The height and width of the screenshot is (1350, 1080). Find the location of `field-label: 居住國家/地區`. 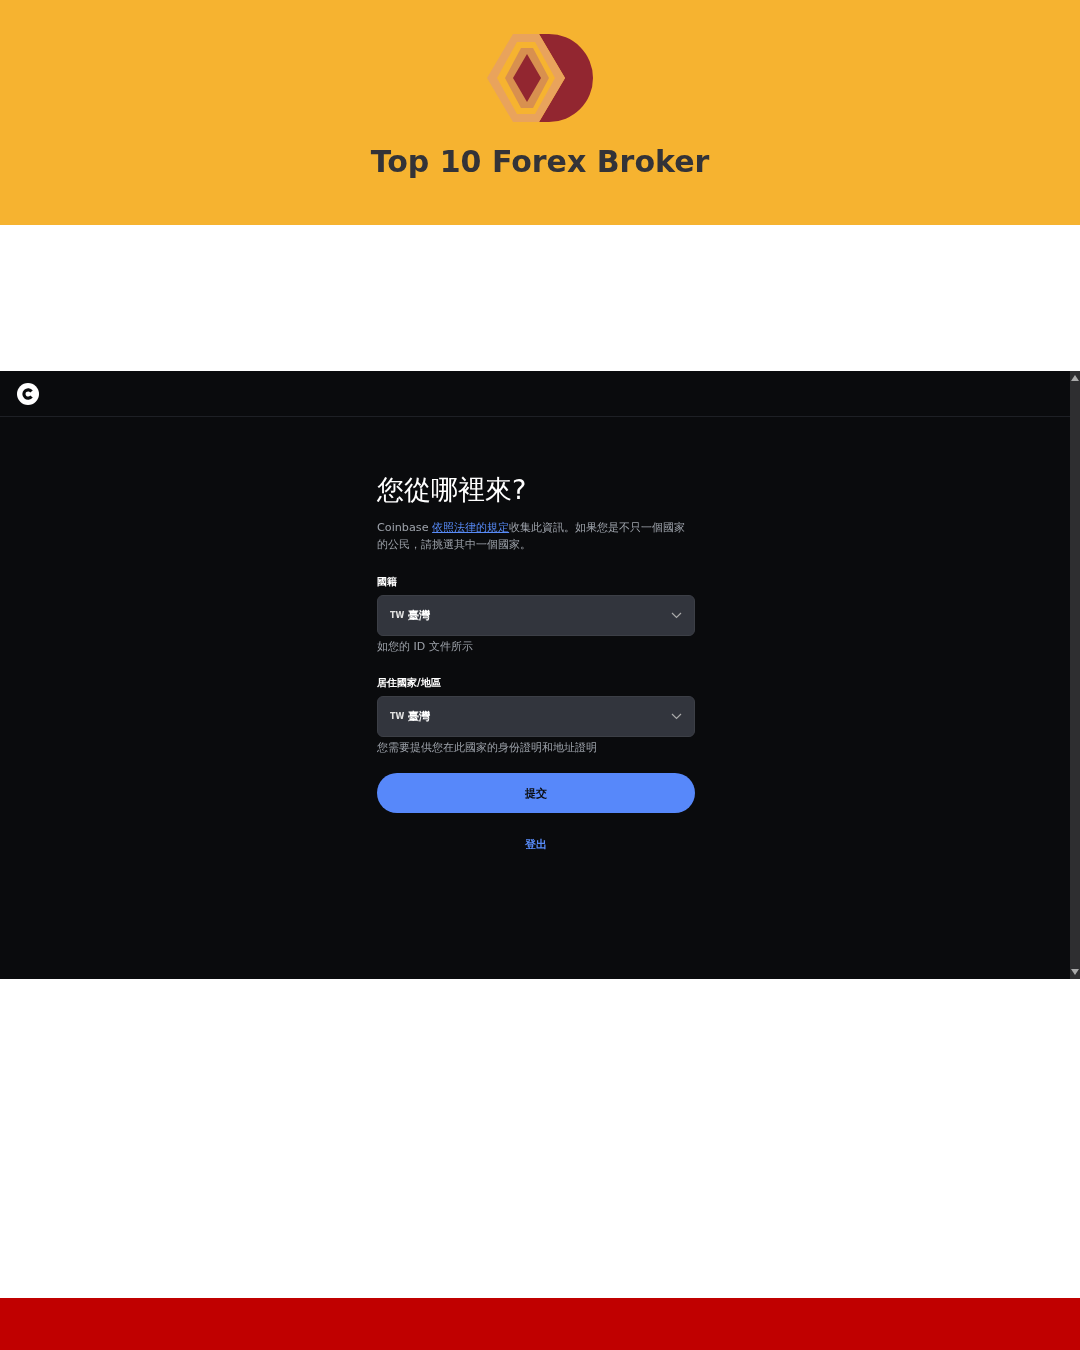

field-label: 居住國家/地區 is located at coordinates (409, 683).